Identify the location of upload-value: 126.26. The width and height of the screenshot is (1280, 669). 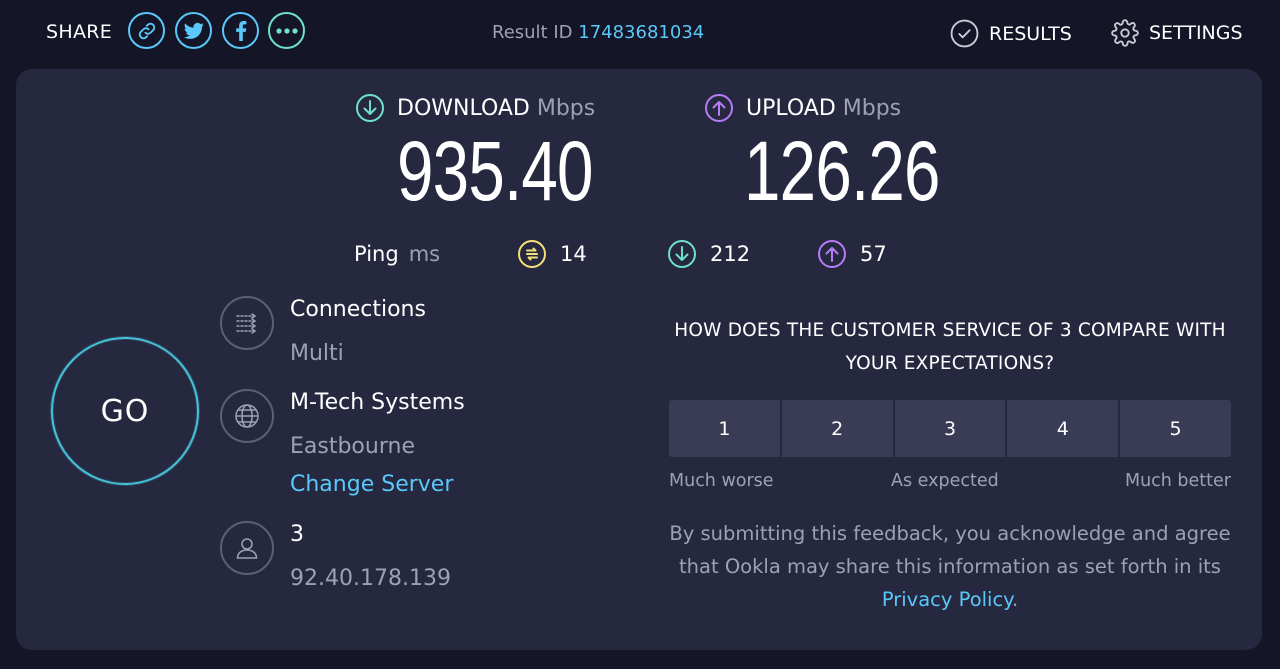
(842, 171).